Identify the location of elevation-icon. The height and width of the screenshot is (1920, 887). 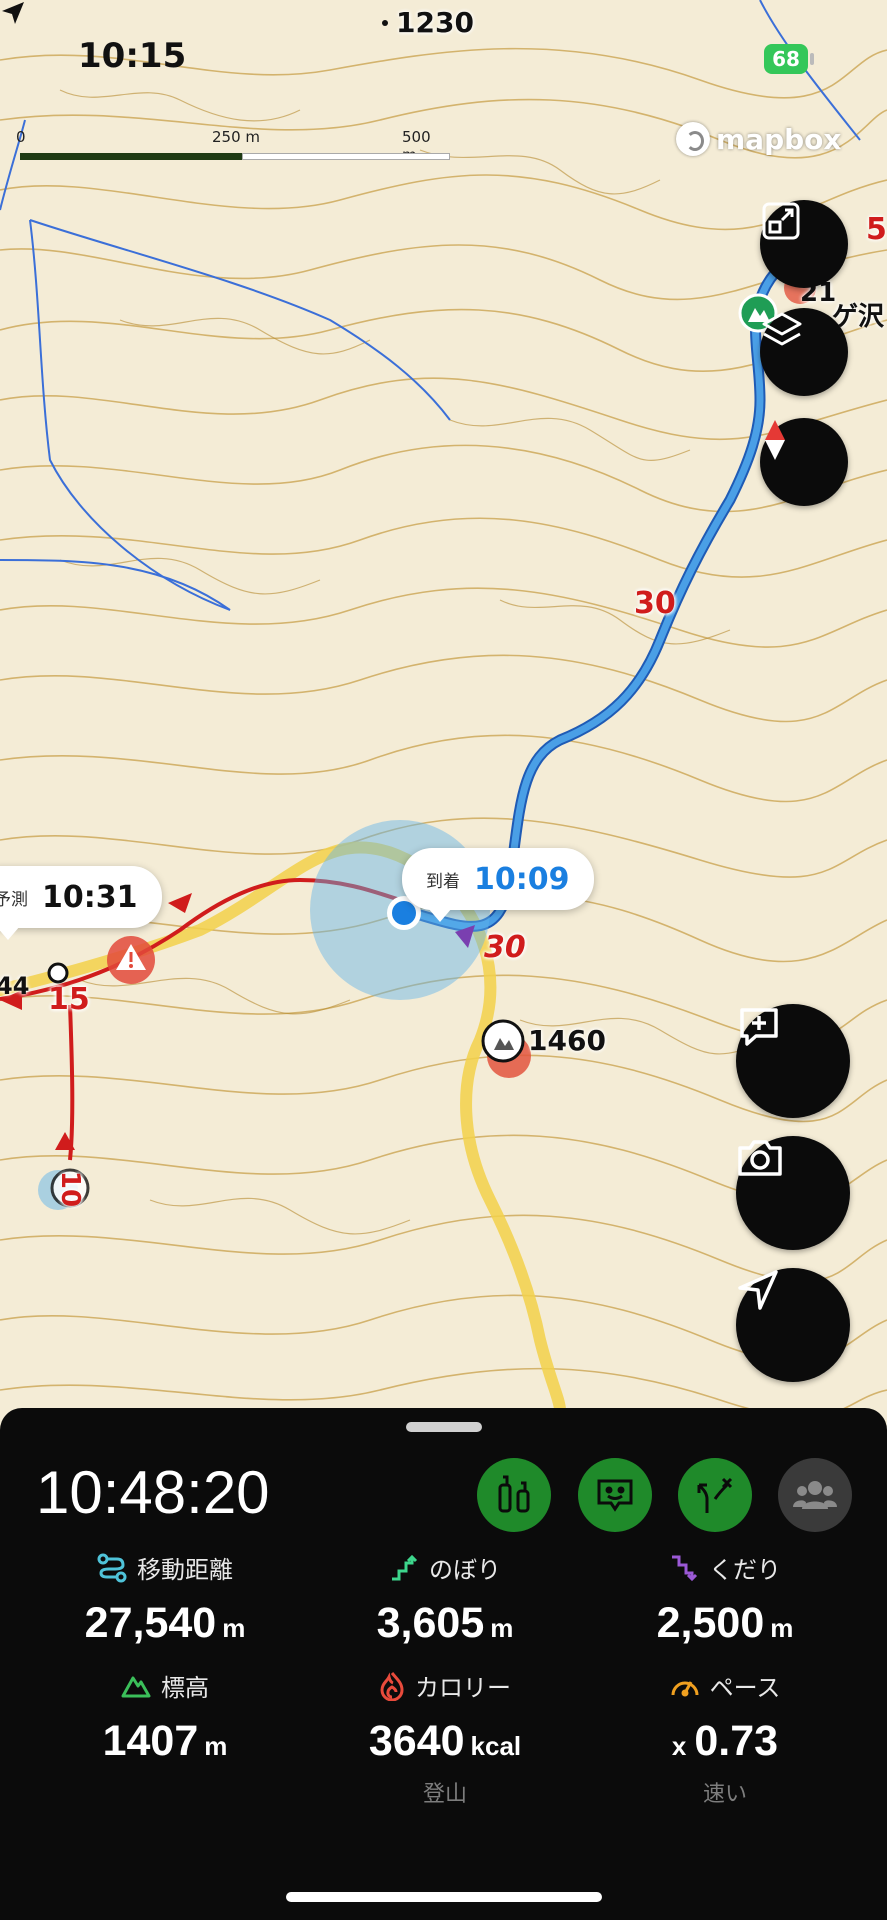
(136, 1686).